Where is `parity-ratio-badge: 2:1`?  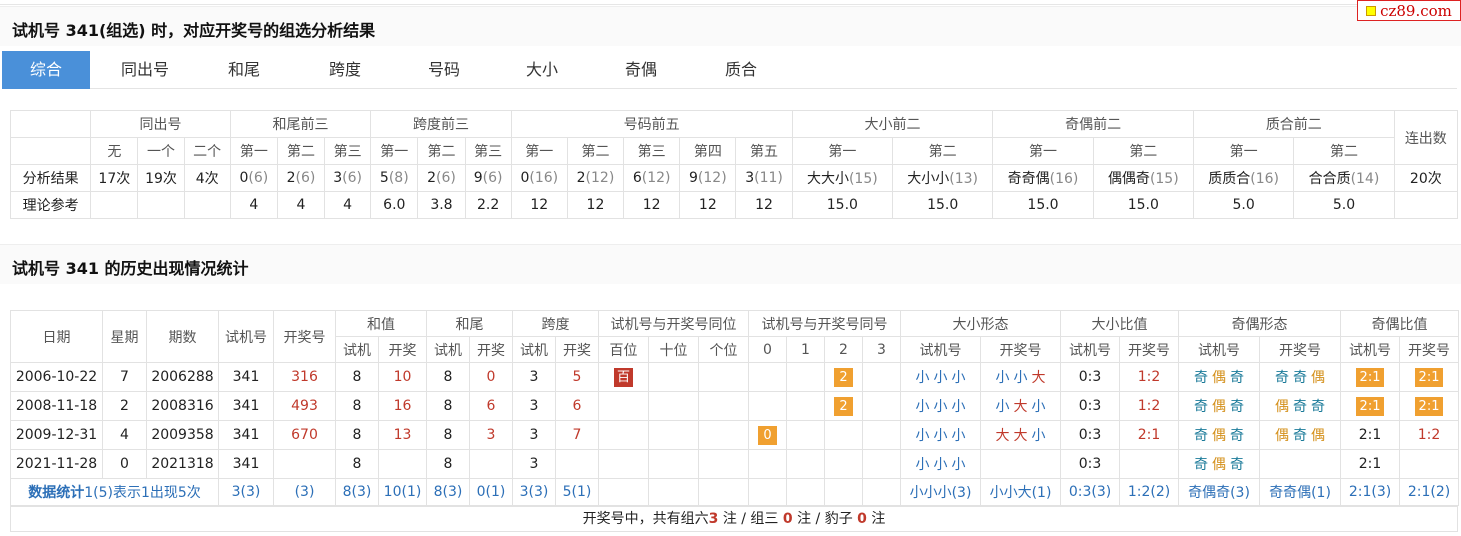 parity-ratio-badge: 2:1 is located at coordinates (1429, 406).